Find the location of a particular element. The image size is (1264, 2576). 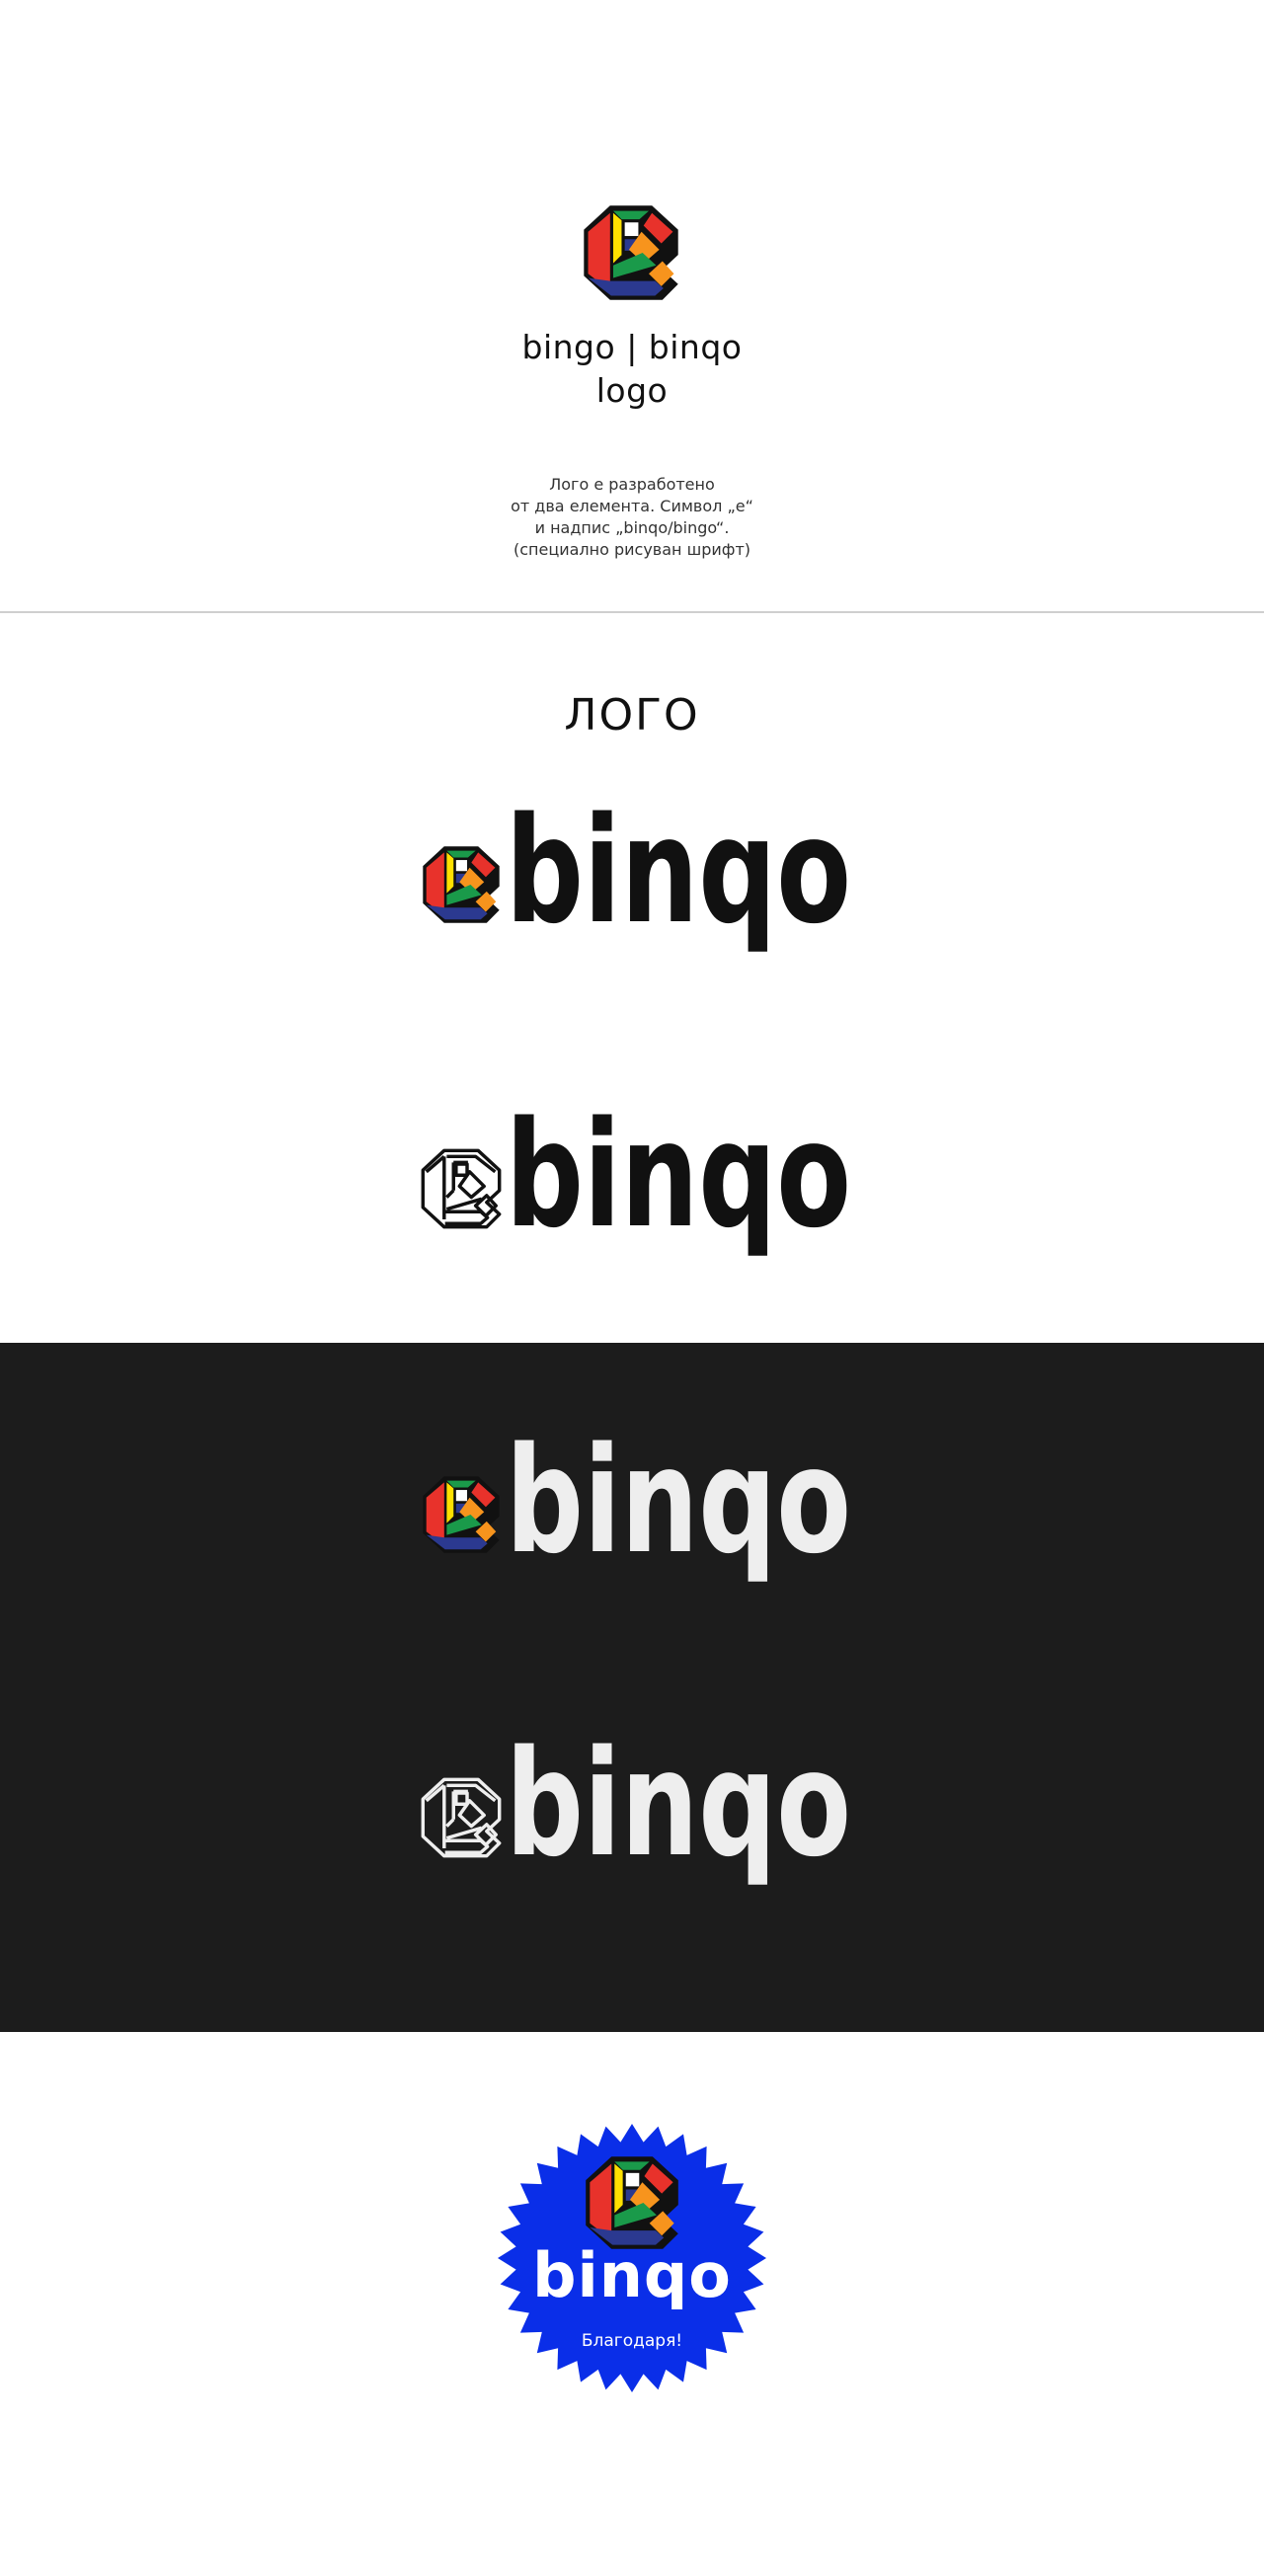

description-line: и надпис „binqo/bingo“. is located at coordinates (632, 527).